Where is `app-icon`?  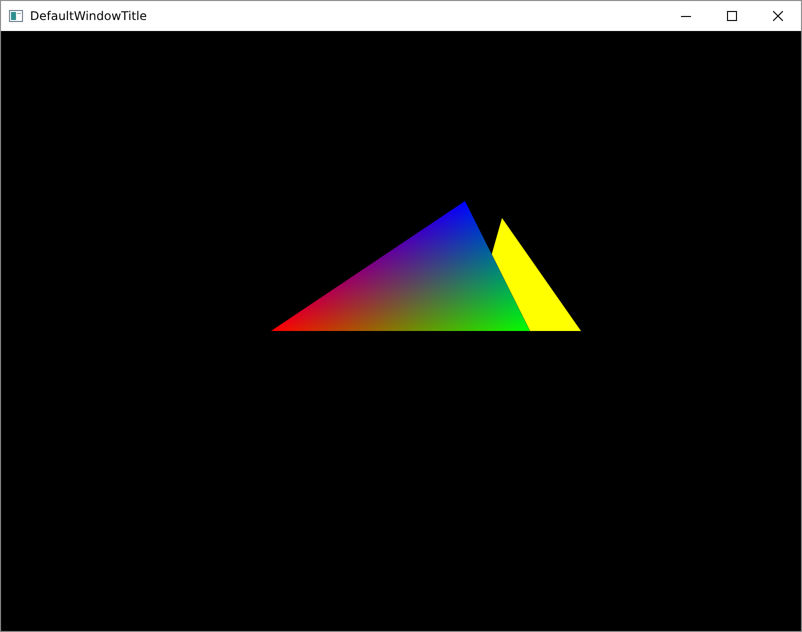 app-icon is located at coordinates (16, 16).